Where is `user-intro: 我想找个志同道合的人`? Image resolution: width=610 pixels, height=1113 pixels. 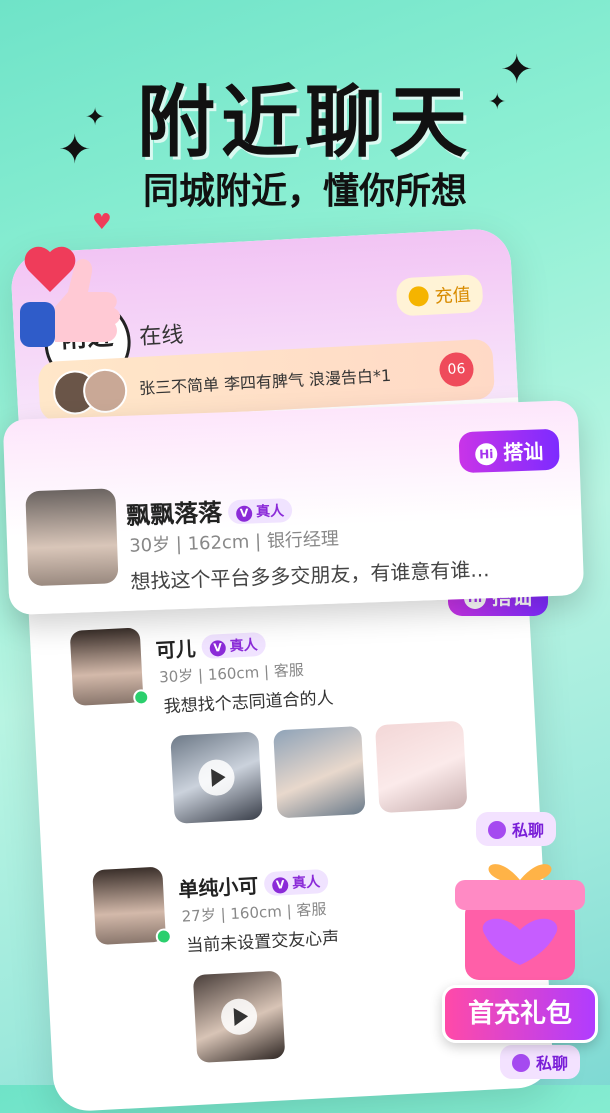
user-intro: 我想找个志同道合的人 is located at coordinates (249, 703).